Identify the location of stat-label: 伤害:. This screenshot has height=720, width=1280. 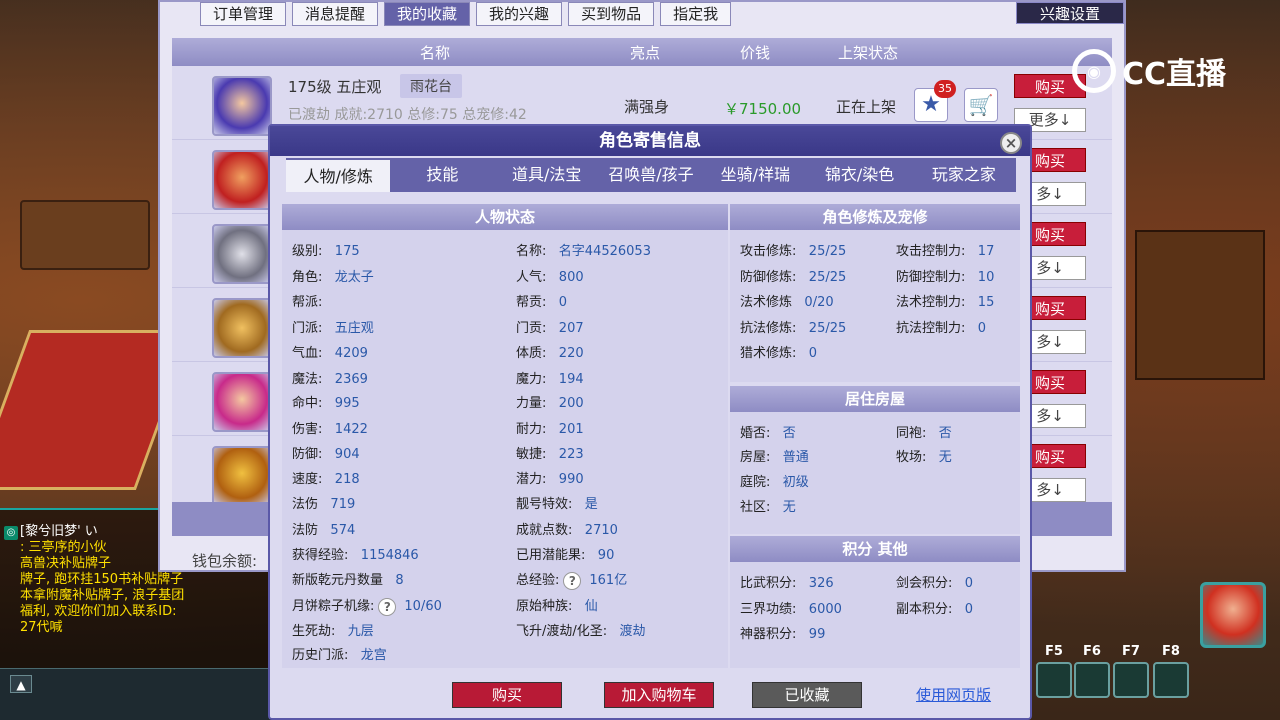
(307, 429).